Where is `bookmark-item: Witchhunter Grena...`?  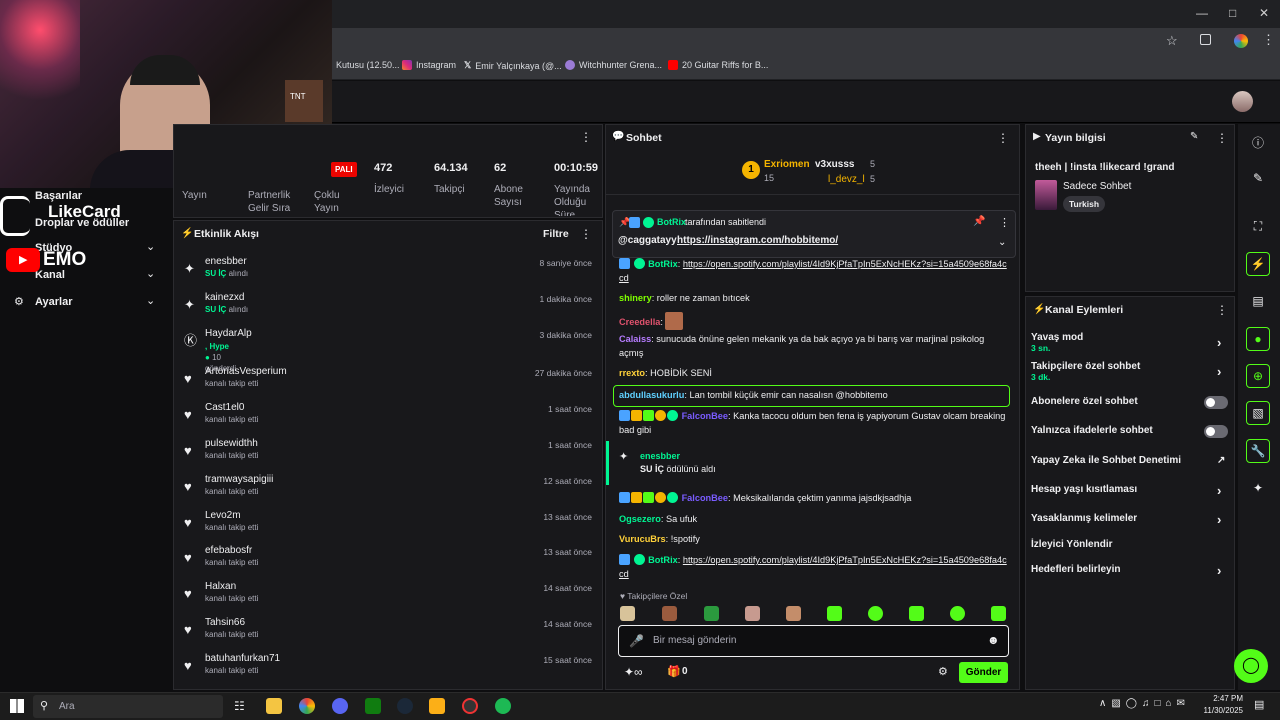 bookmark-item: Witchhunter Grena... is located at coordinates (613, 65).